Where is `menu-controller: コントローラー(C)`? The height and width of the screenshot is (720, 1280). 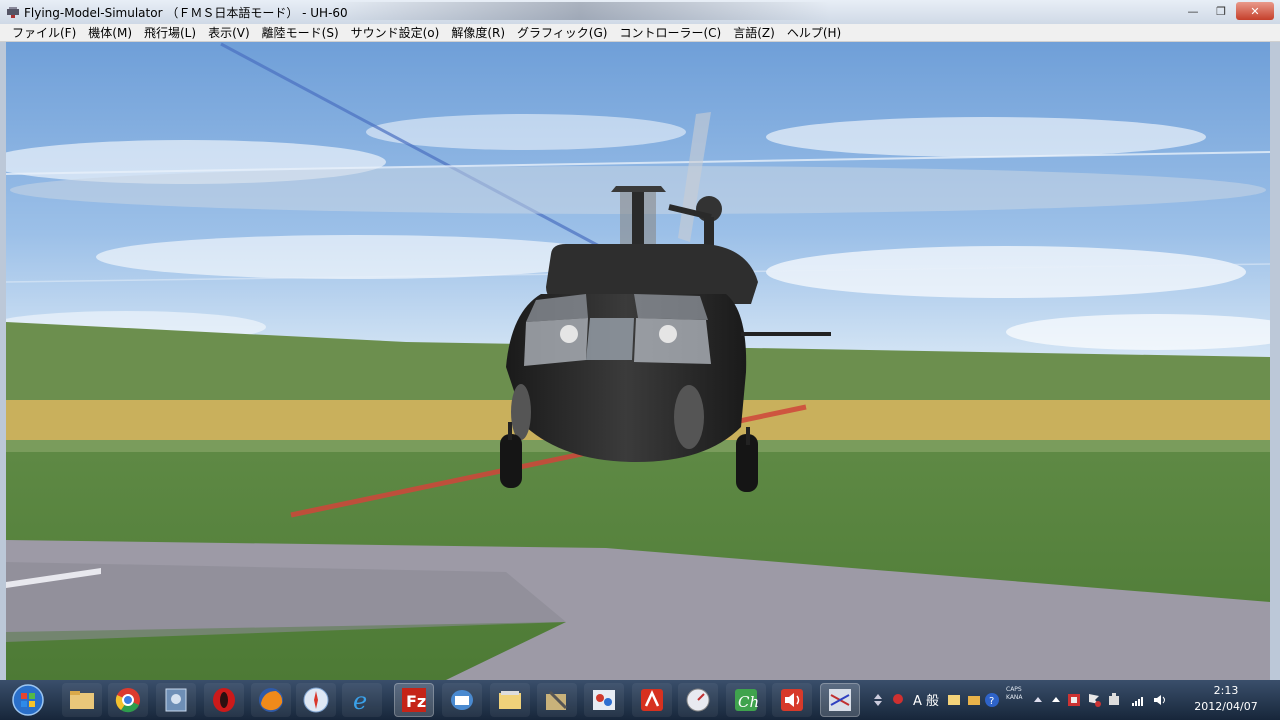
menu-controller: コントローラー(C) is located at coordinates (670, 33).